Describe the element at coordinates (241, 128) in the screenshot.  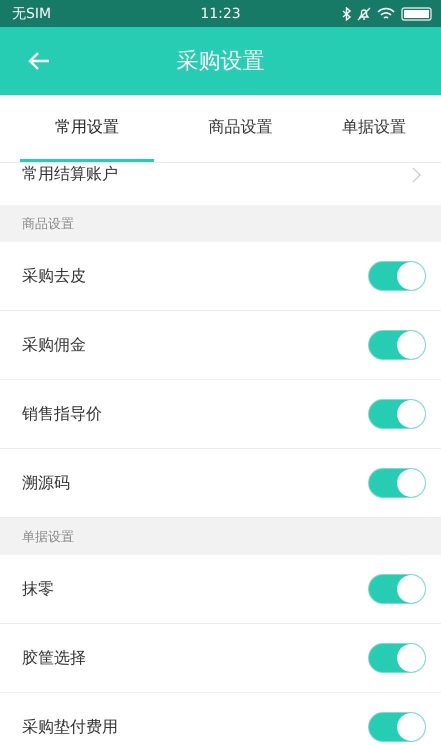
I see `tab: 商品设置` at that location.